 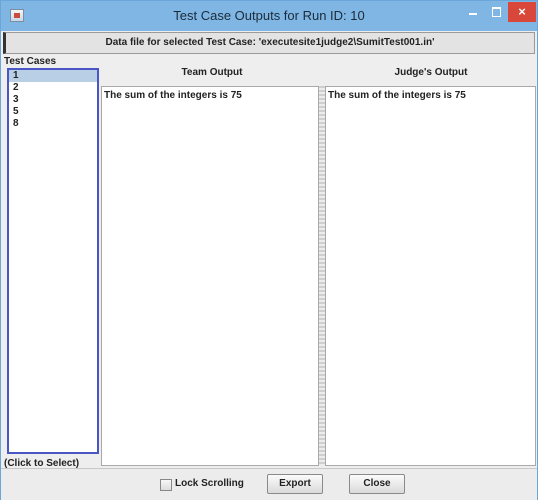 I want to click on test-case-item: 5, so click(x=53, y=112).